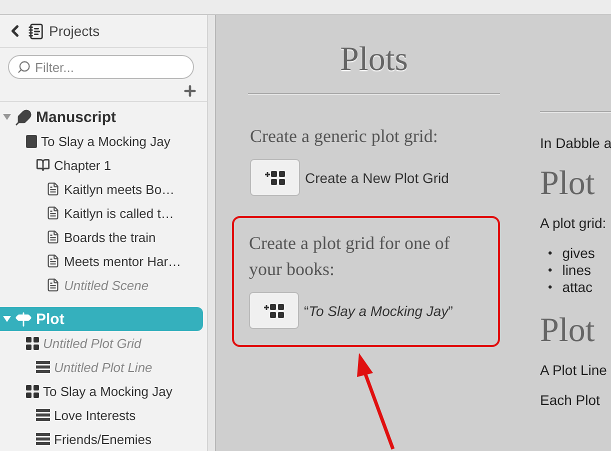 The height and width of the screenshot is (451, 611). Describe the element at coordinates (374, 60) in the screenshot. I see `page-title: Plots` at that location.